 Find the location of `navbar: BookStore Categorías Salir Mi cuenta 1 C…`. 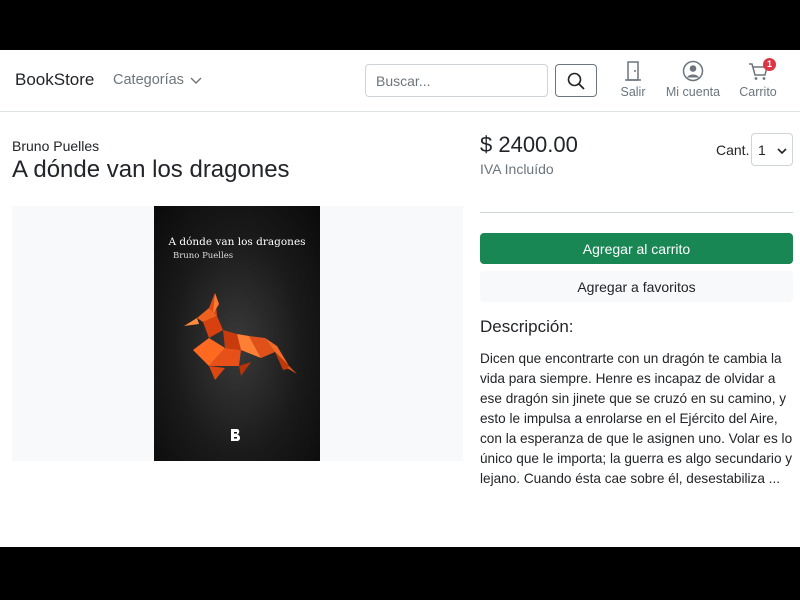

navbar: BookStore Categorías Salir Mi cuenta 1 C… is located at coordinates (400, 81).